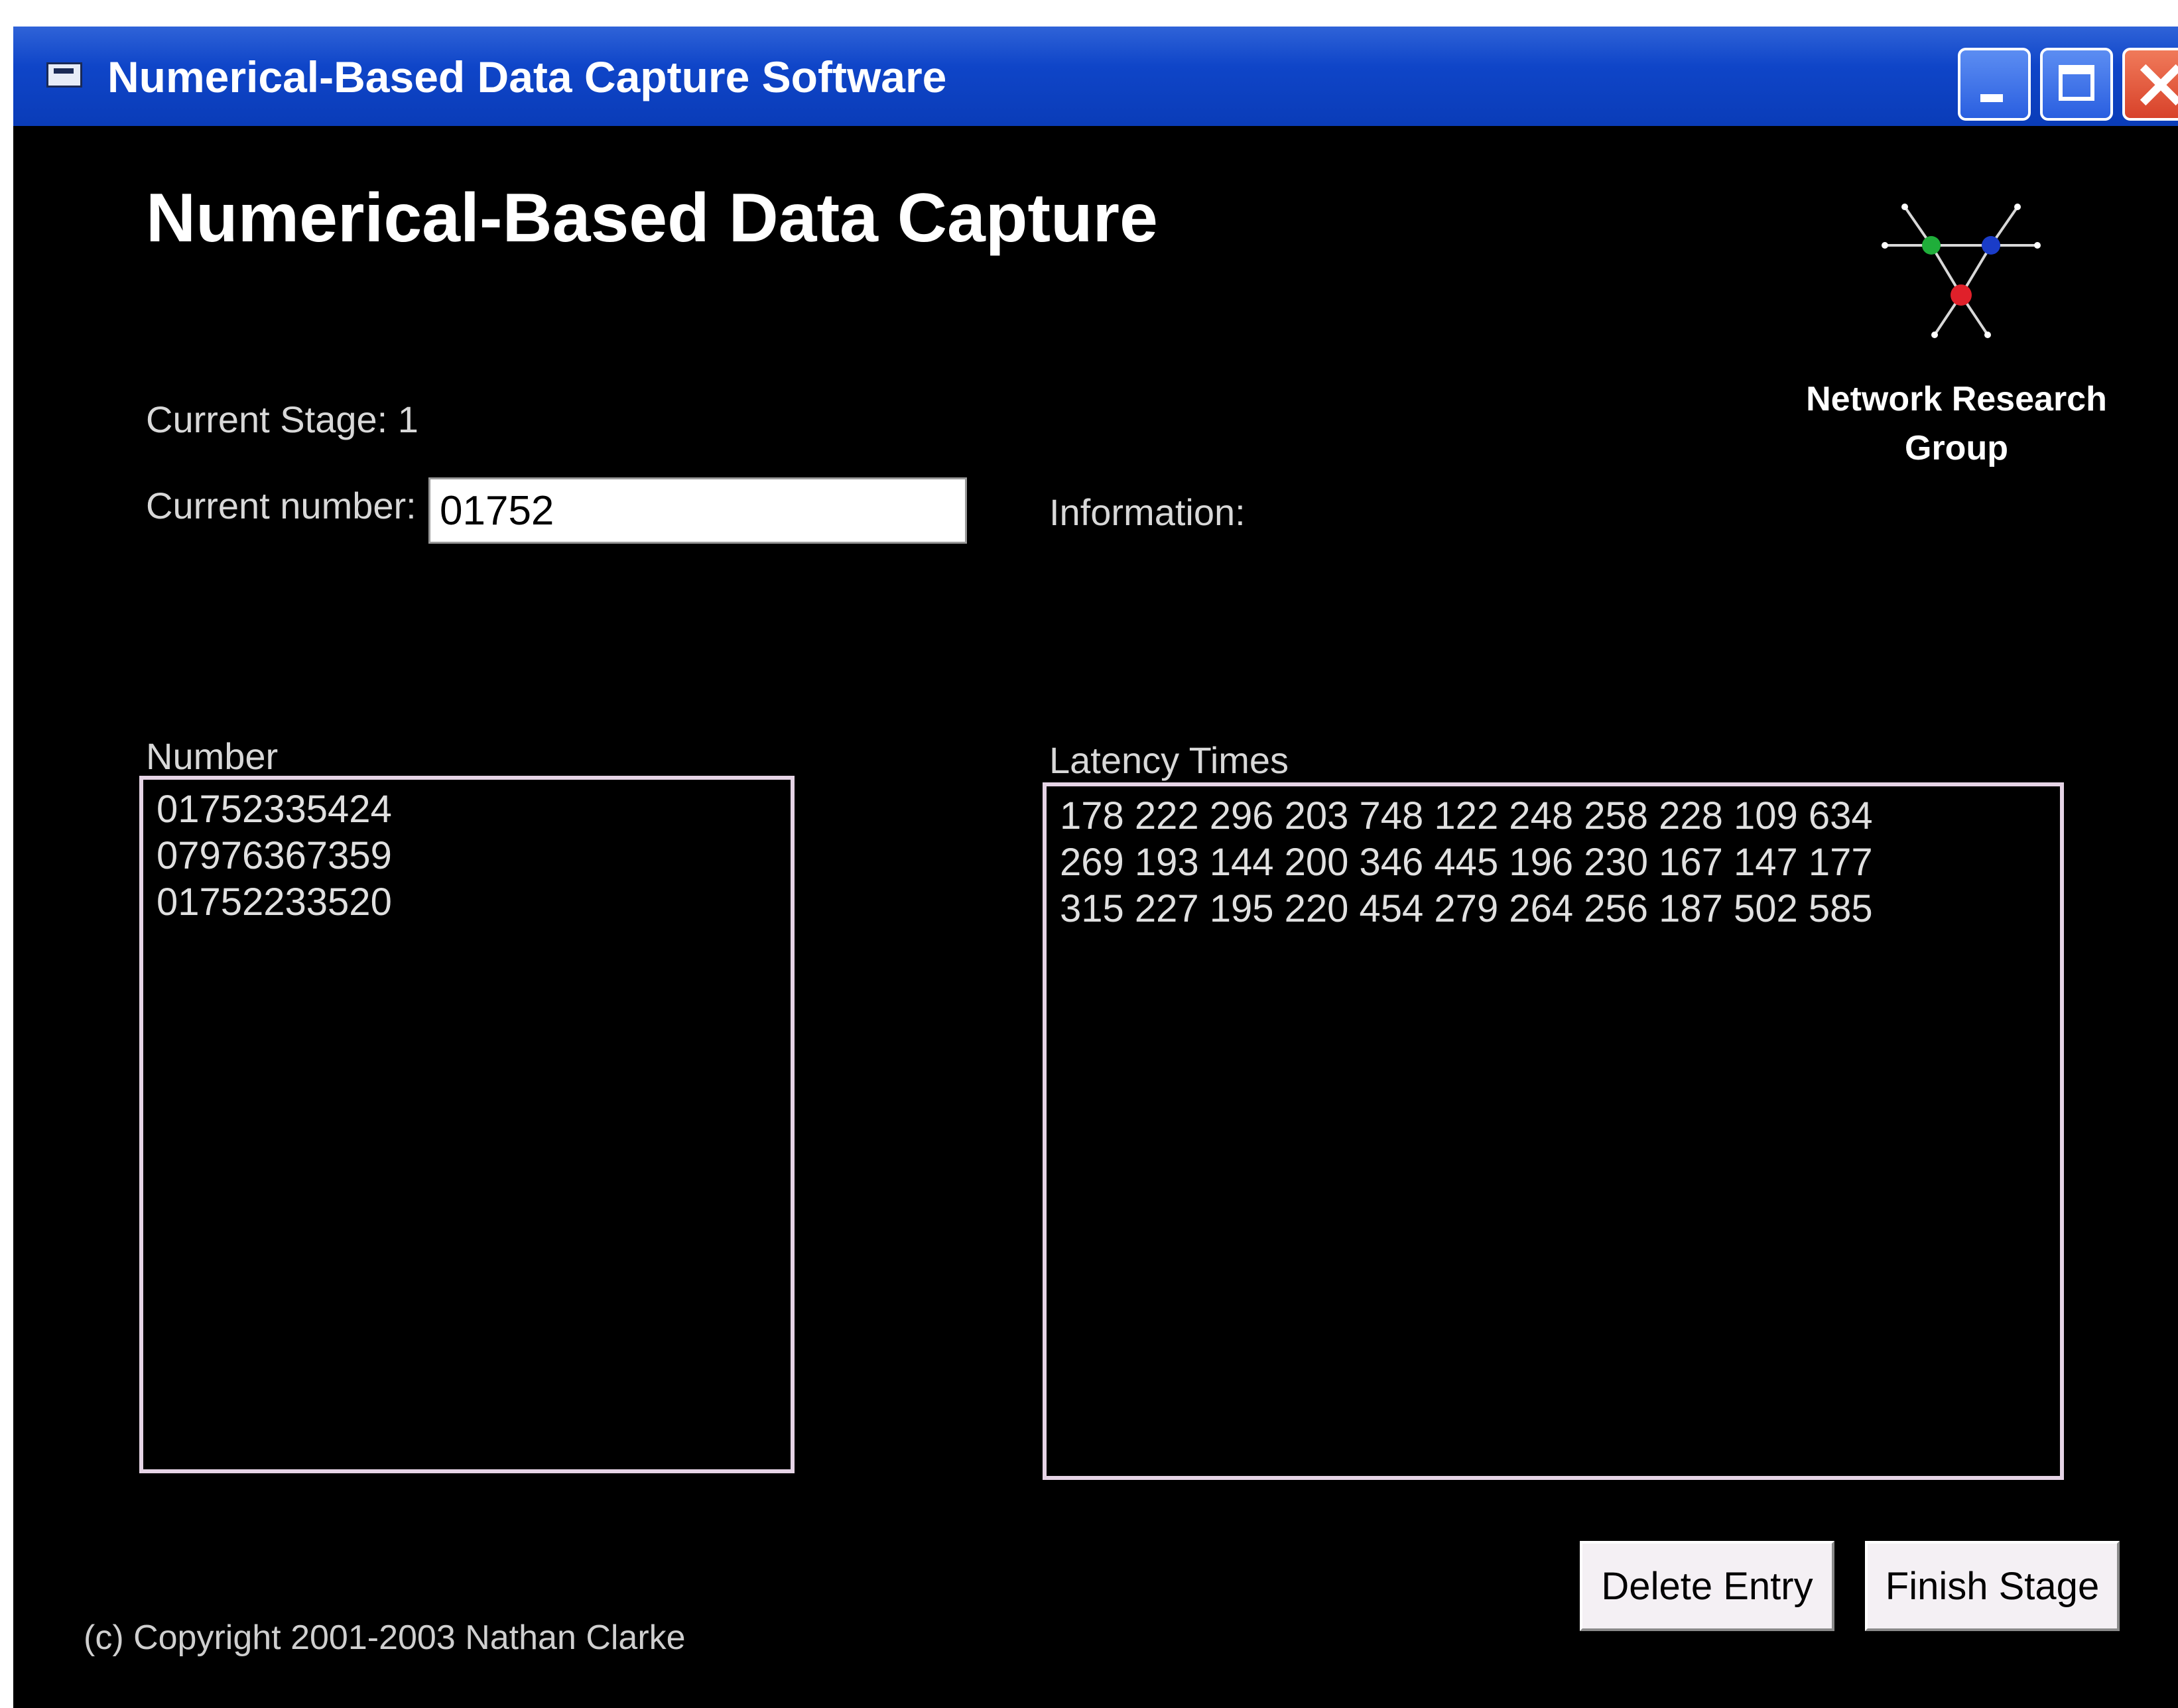 This screenshot has width=2178, height=1708. I want to click on maximize-icon, so click(2076, 84).